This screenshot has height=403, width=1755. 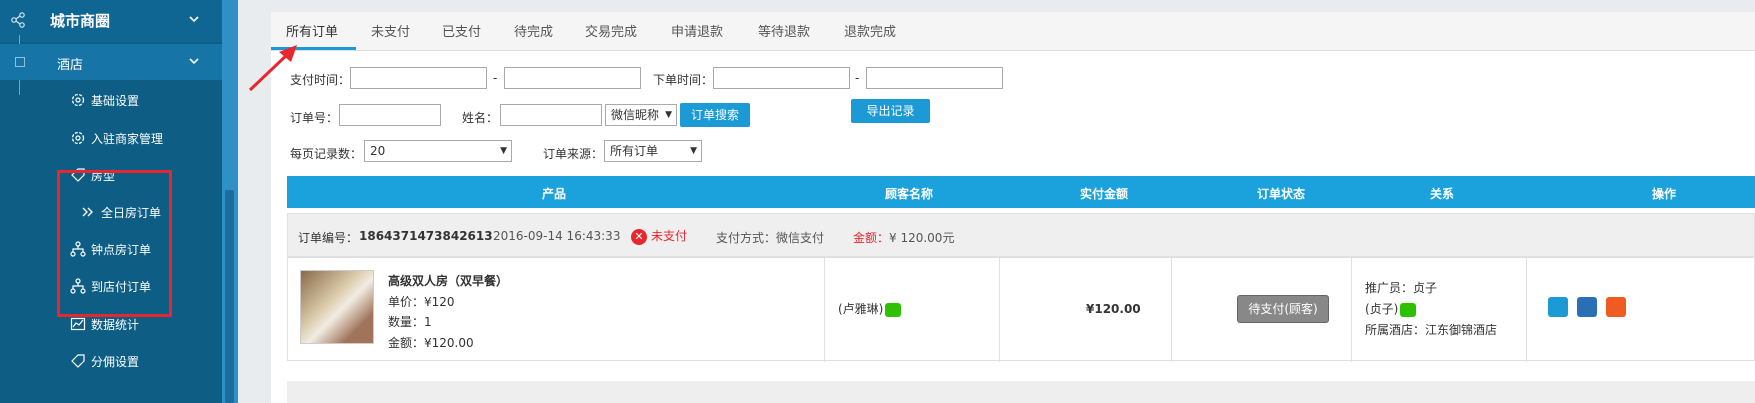 I want to click on per-page-select-value: 20, so click(x=378, y=151).